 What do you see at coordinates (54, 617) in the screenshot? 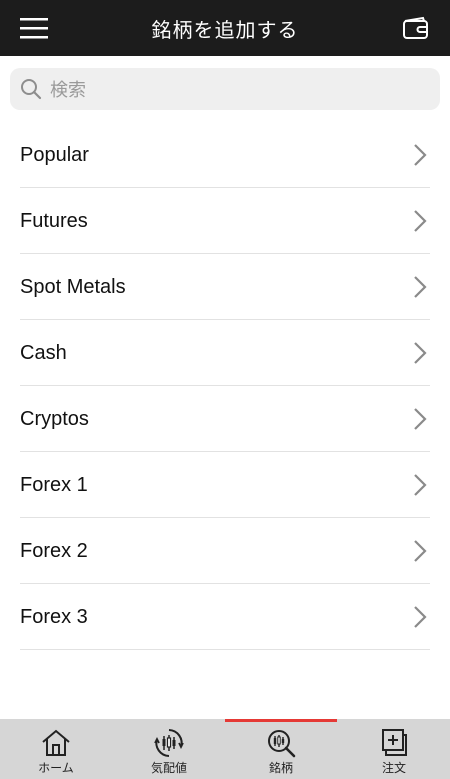
I see `category-label: Forex 3` at bounding box center [54, 617].